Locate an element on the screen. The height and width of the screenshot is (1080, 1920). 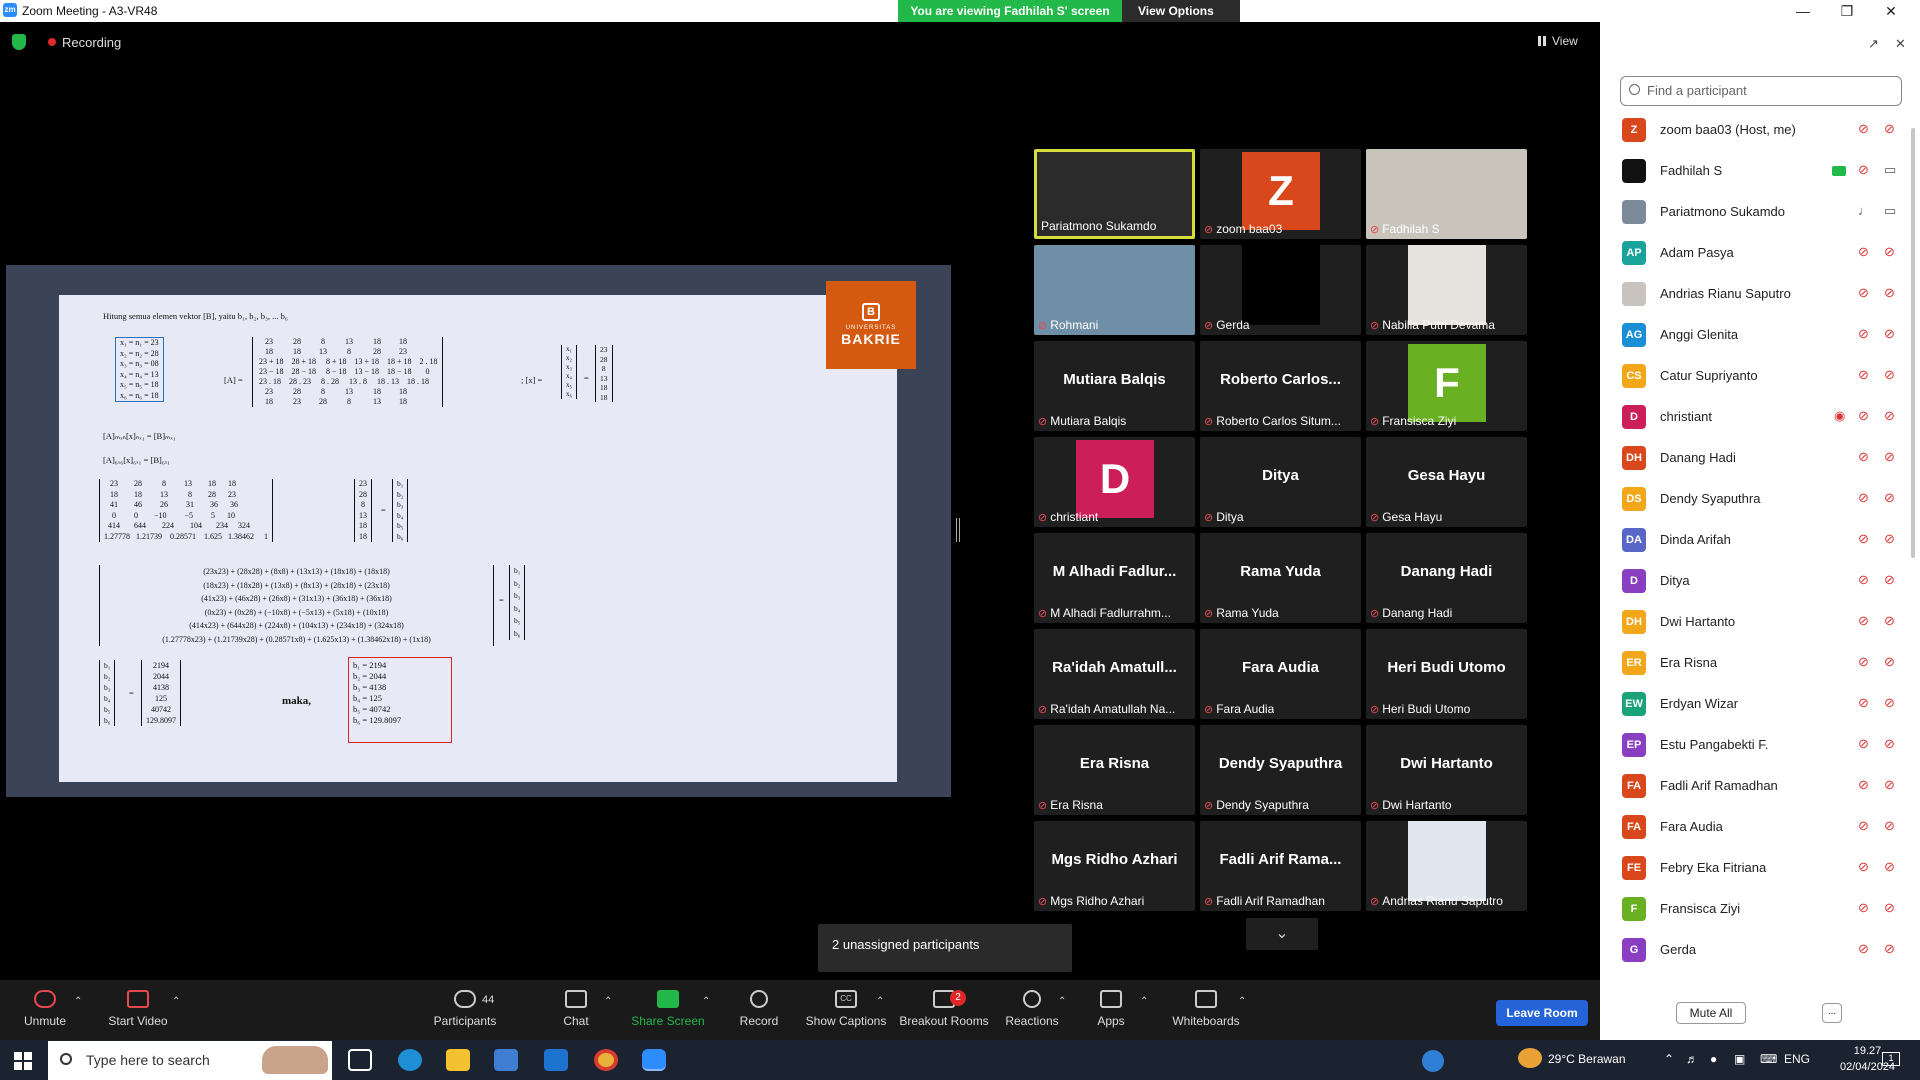
apps-caret-icon: ⌃ is located at coordinates (1144, 1001).